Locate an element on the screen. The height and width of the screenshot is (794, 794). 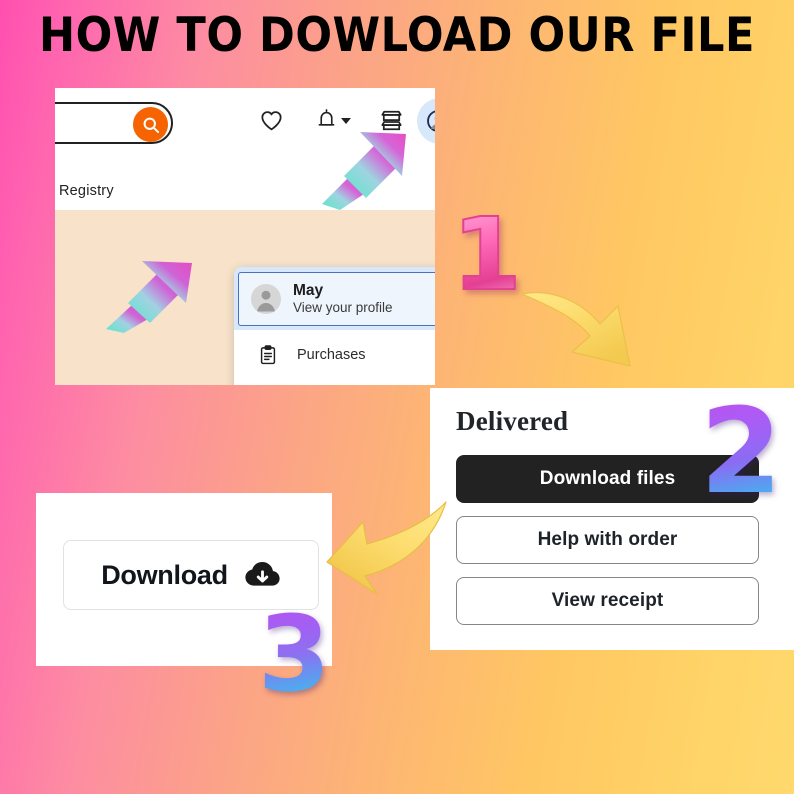
dropdown-items: Purchases Messages Reviews 2 is located at coordinates (334, 360).